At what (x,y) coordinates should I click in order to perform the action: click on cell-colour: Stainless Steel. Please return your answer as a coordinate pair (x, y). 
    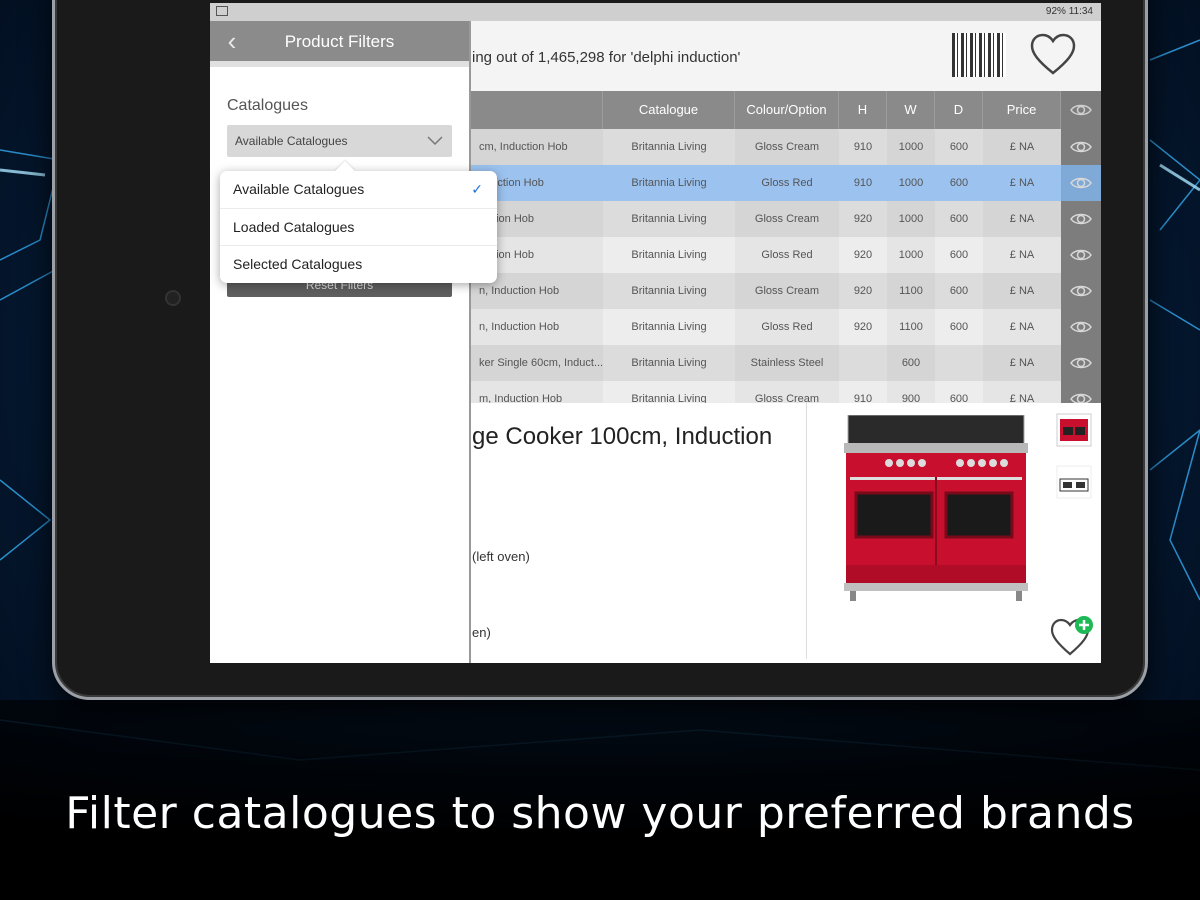
    Looking at the image, I should click on (787, 363).